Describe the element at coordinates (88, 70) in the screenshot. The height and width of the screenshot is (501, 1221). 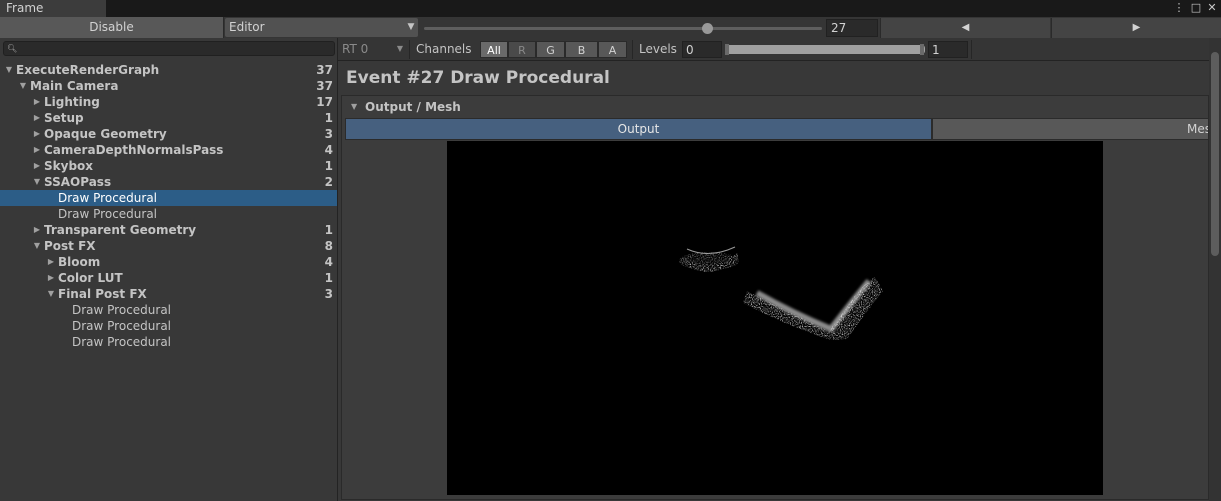
I see `tree-row-label: ExecuteRenderGraph` at that location.